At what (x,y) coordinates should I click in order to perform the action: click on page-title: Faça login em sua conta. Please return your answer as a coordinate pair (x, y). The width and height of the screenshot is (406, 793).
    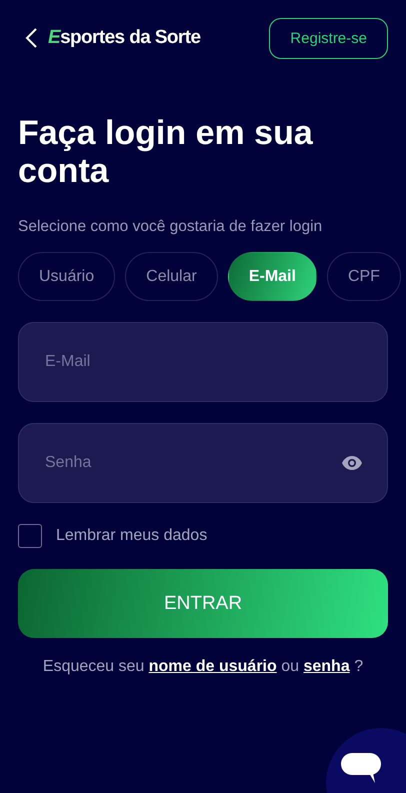
    Looking at the image, I should click on (166, 152).